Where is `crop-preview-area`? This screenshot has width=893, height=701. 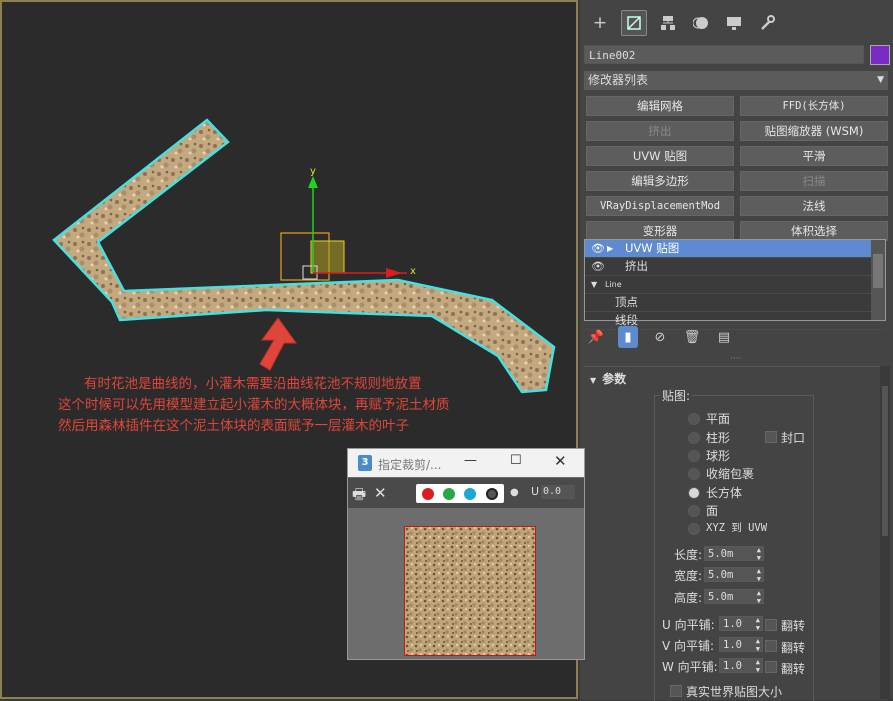 crop-preview-area is located at coordinates (466, 584).